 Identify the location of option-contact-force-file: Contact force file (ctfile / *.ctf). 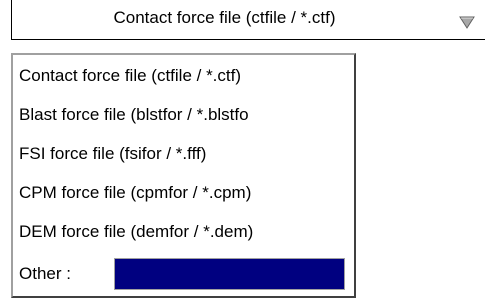
(130, 76).